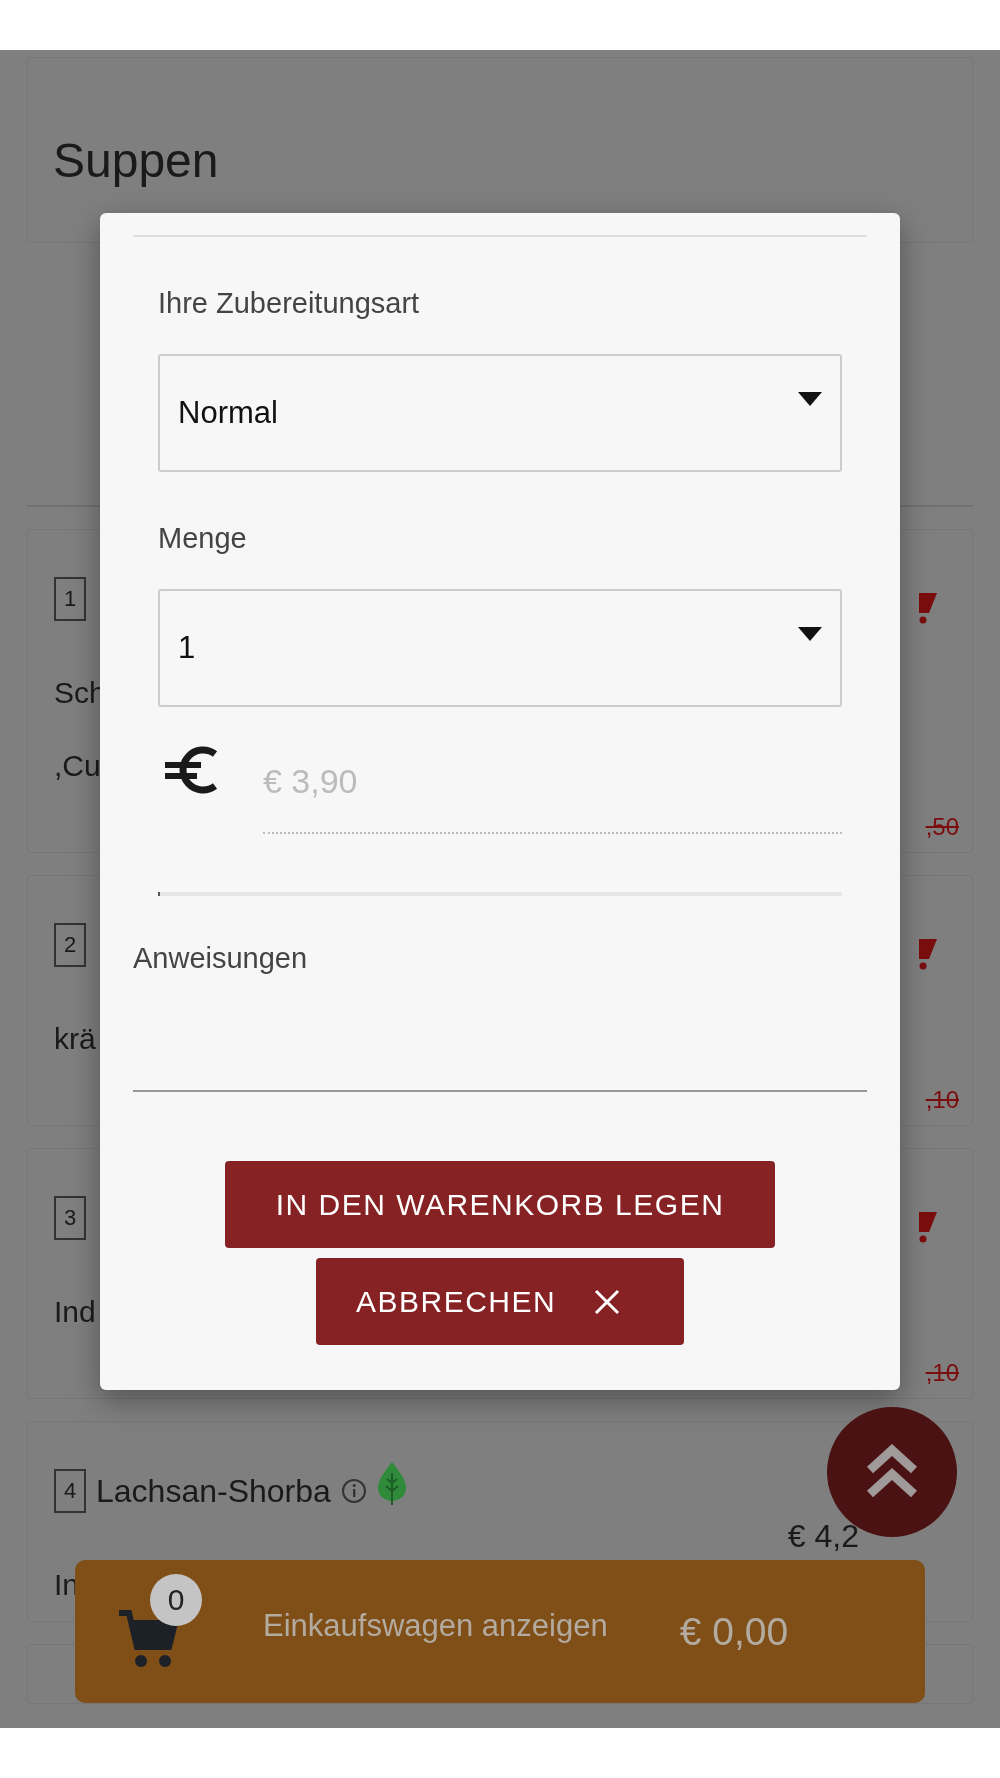  Describe the element at coordinates (75, 1038) in the screenshot. I see `dish-description: krä` at that location.